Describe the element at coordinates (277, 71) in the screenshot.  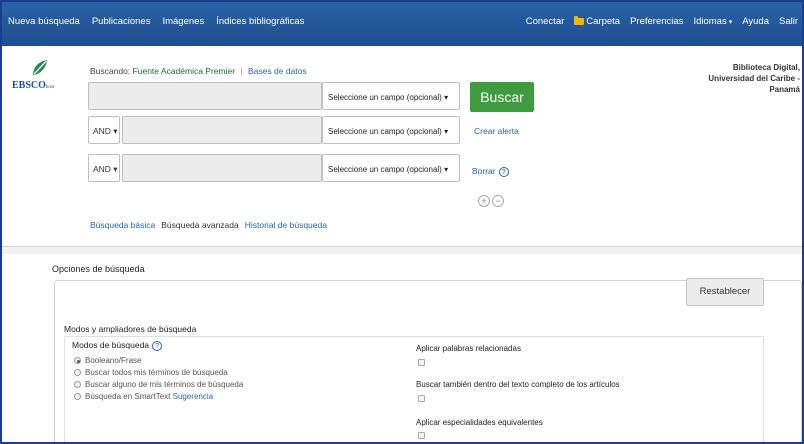
I see `choose-databases-link: Bases de datos` at that location.